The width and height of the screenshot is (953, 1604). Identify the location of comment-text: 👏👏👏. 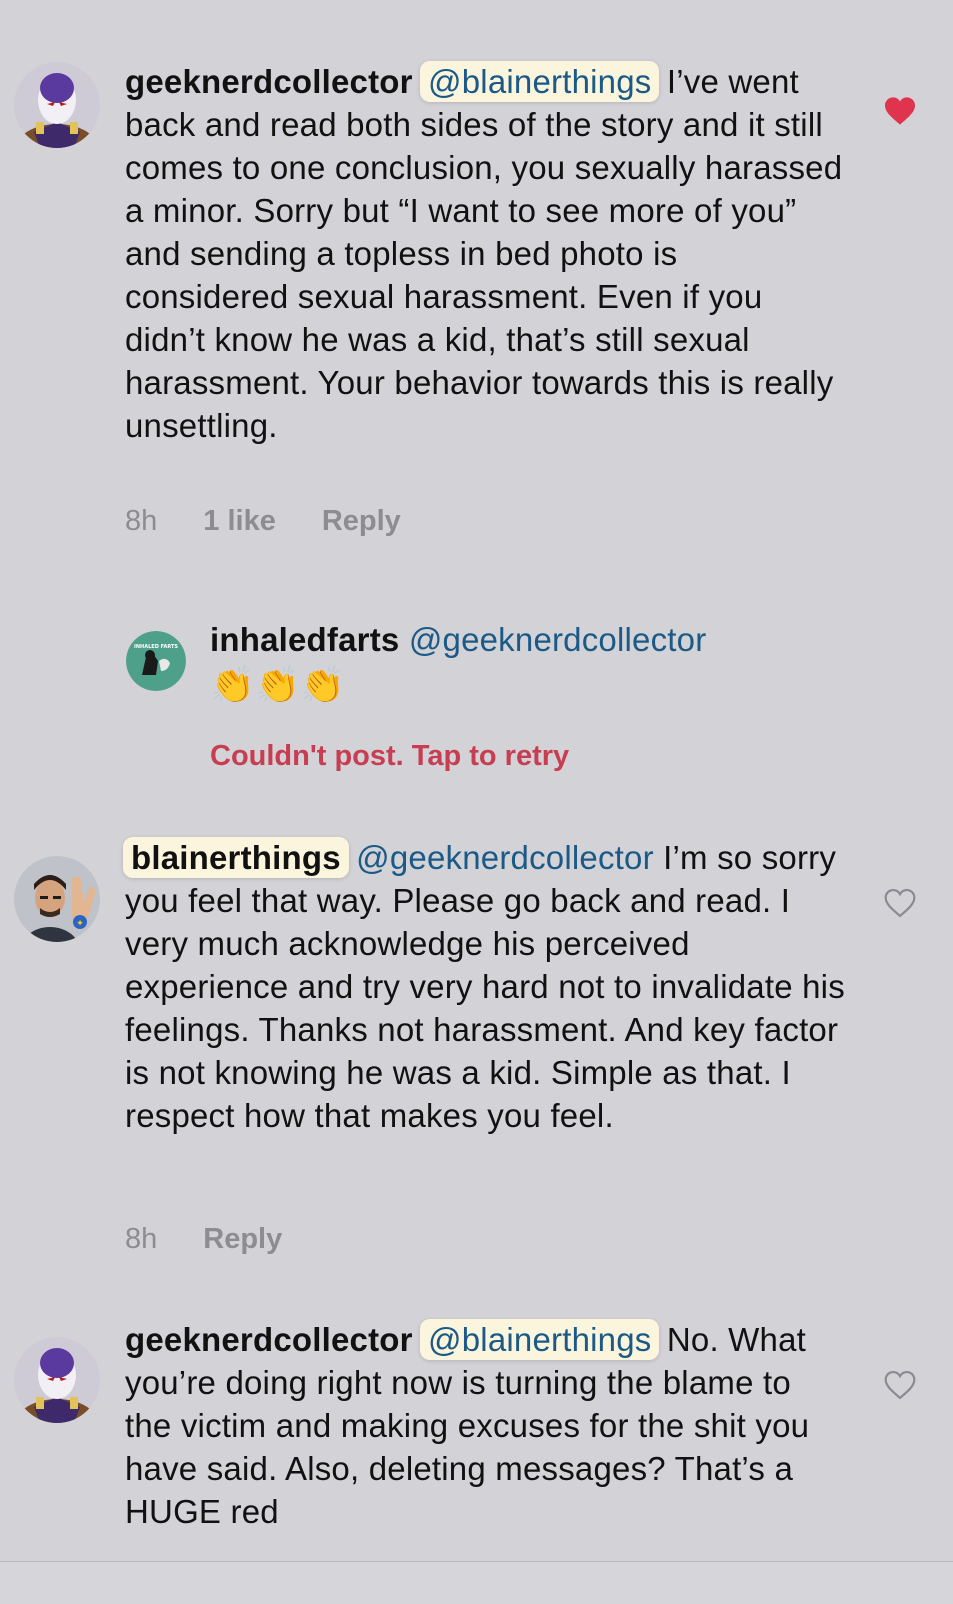
(278, 684).